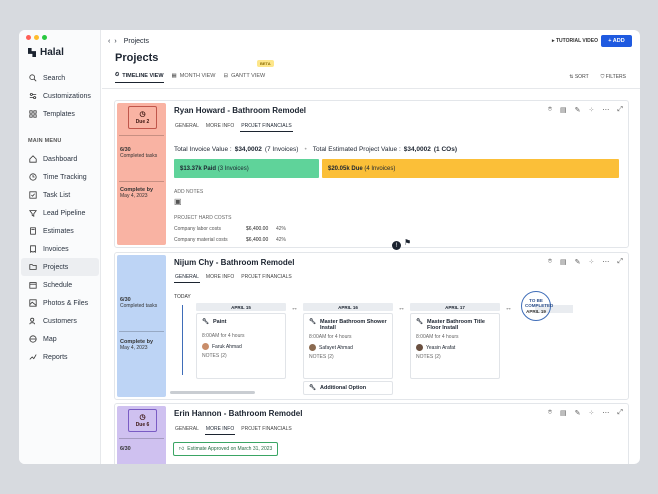 The height and width of the screenshot is (494, 658). What do you see at coordinates (56, 249) in the screenshot?
I see `sidebar-item-label: Invoices` at bounding box center [56, 249].